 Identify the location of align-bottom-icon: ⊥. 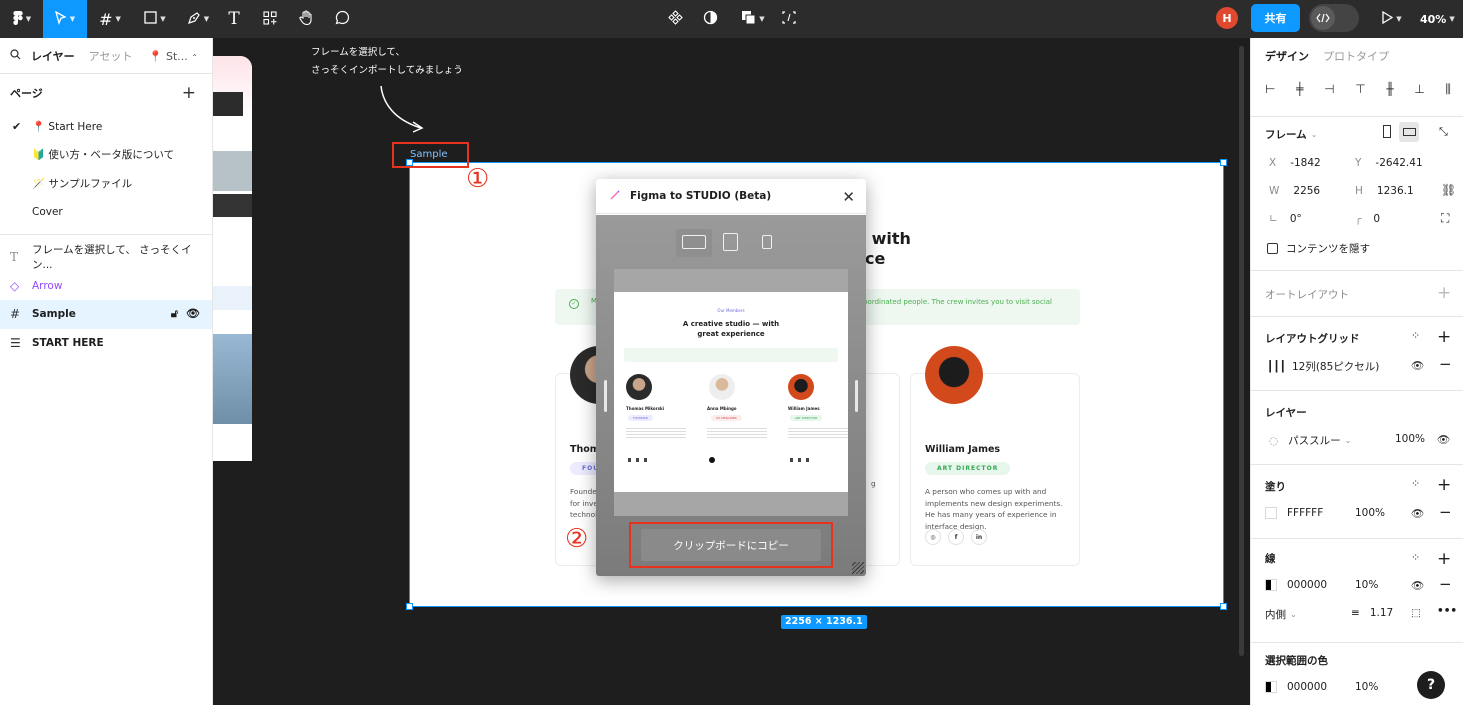
(1419, 89).